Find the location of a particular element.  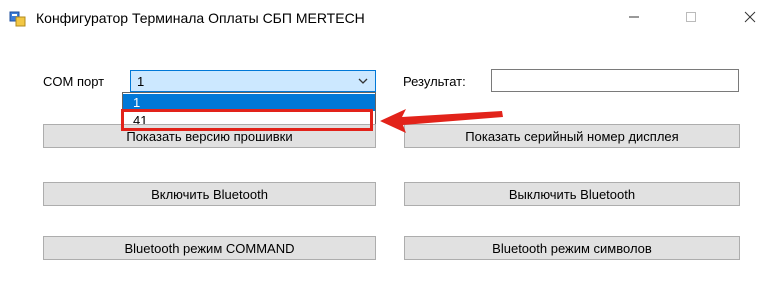

chevron-down-icon is located at coordinates (363, 81).